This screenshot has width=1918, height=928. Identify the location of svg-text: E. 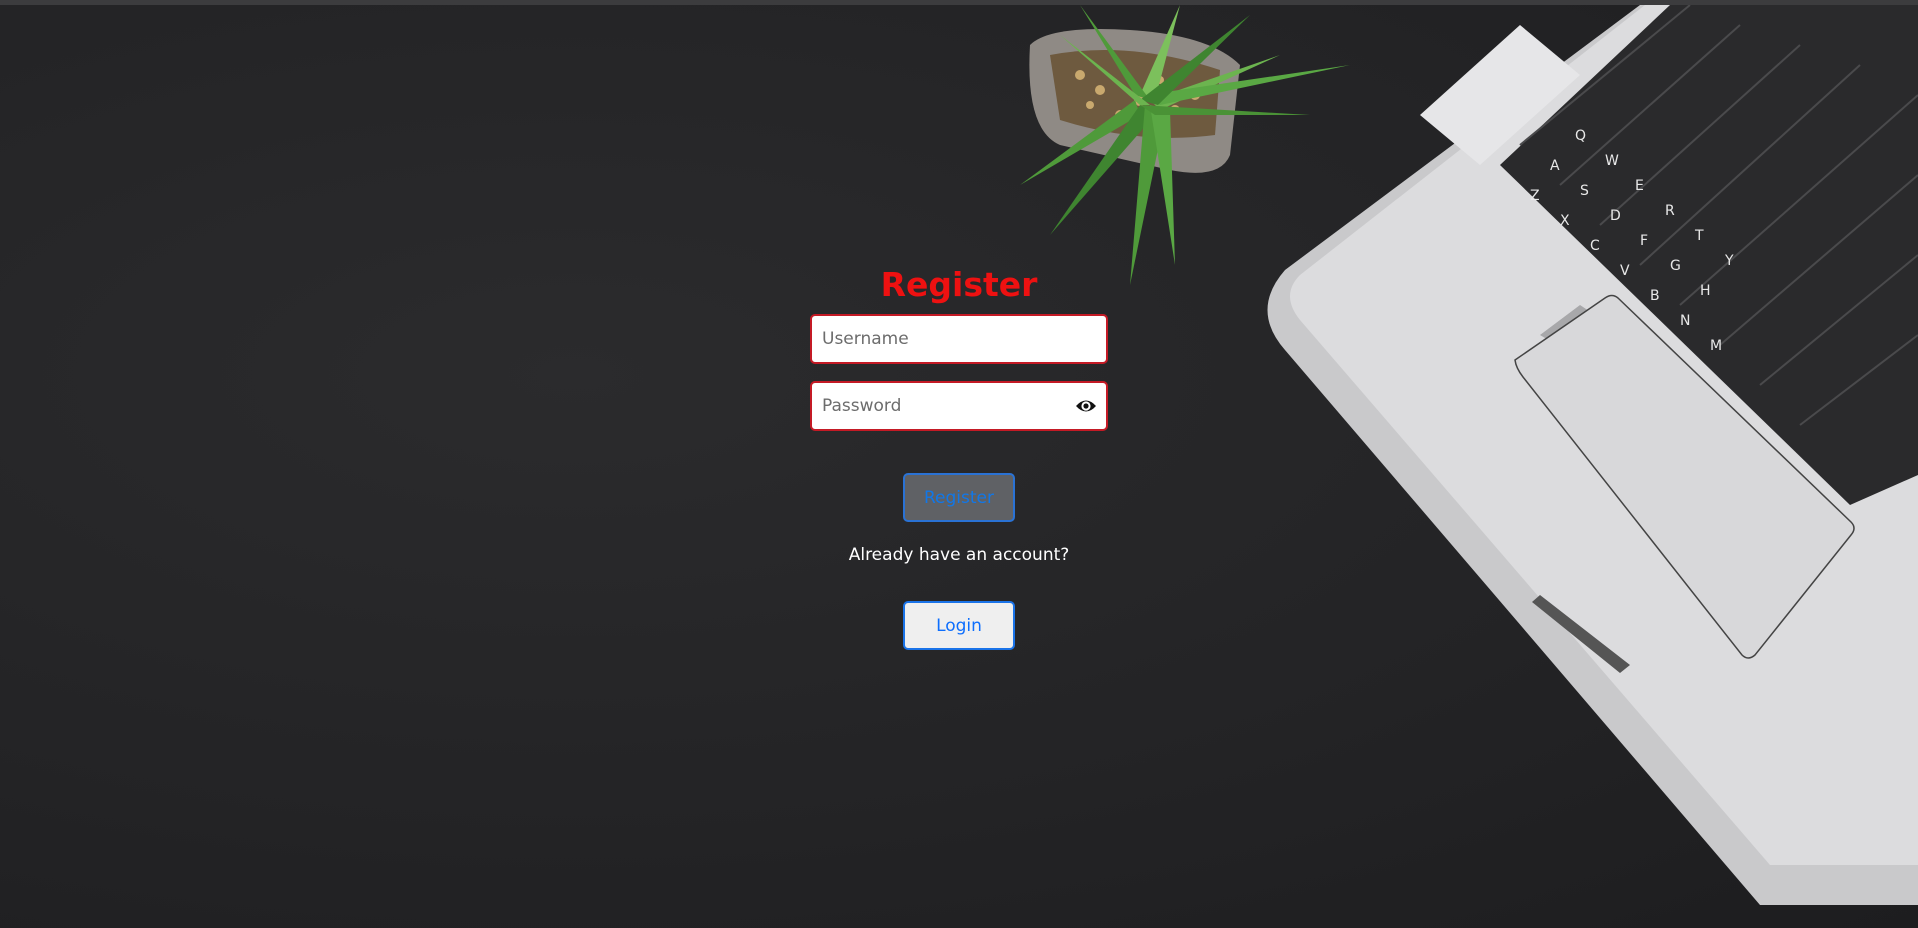
(1639, 186).